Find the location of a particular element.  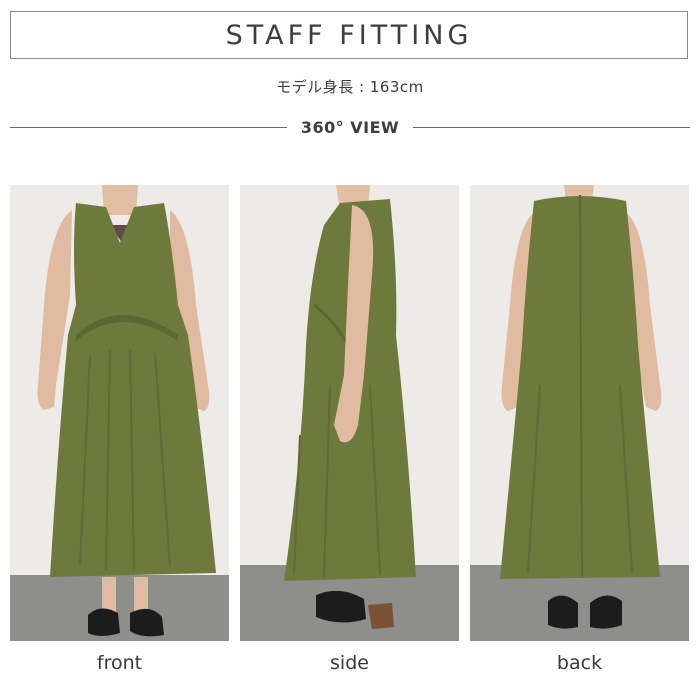

divider-left is located at coordinates (148, 127).